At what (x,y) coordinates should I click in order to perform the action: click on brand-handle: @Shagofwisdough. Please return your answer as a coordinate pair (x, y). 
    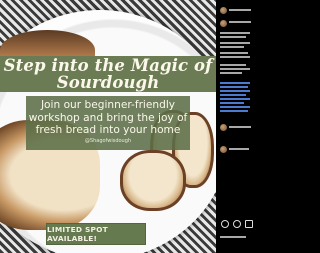
    Looking at the image, I should click on (108, 141).